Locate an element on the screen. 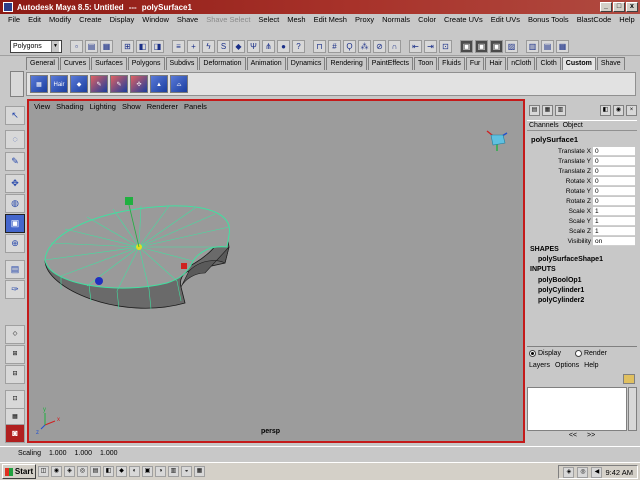 The image size is (640, 480). last-tool-icon: ✑ is located at coordinates (15, 289).